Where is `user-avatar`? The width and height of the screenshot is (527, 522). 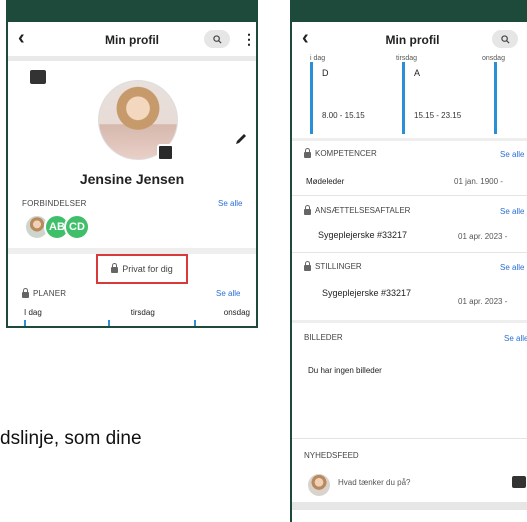 user-avatar is located at coordinates (319, 485).